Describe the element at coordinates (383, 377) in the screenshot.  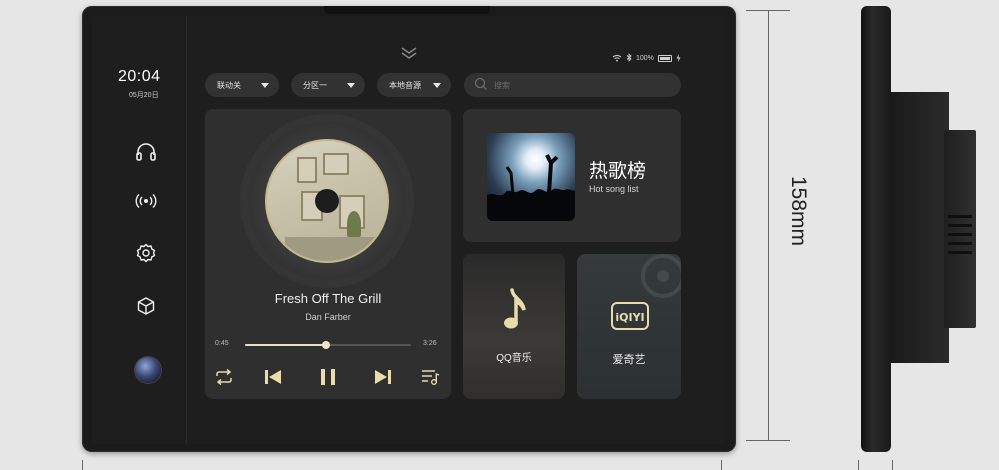
I see `next-track-icon` at that location.